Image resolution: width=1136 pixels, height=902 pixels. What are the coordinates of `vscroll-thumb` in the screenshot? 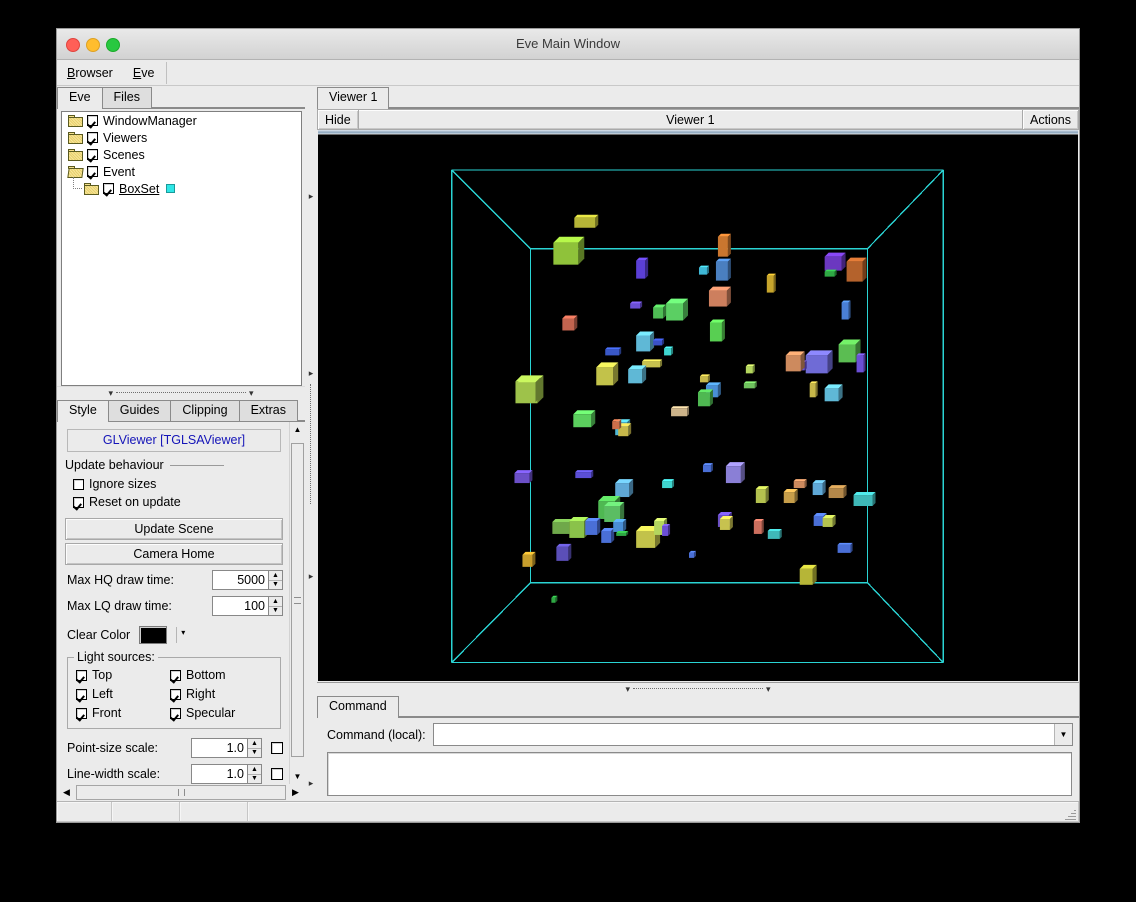 It's located at (297, 600).